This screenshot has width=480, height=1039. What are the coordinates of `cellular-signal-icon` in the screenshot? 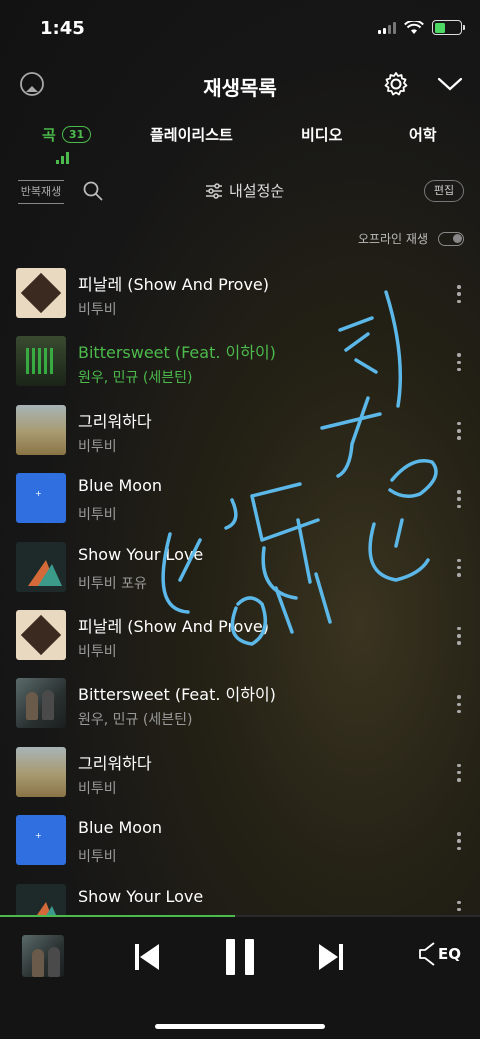 It's located at (387, 27).